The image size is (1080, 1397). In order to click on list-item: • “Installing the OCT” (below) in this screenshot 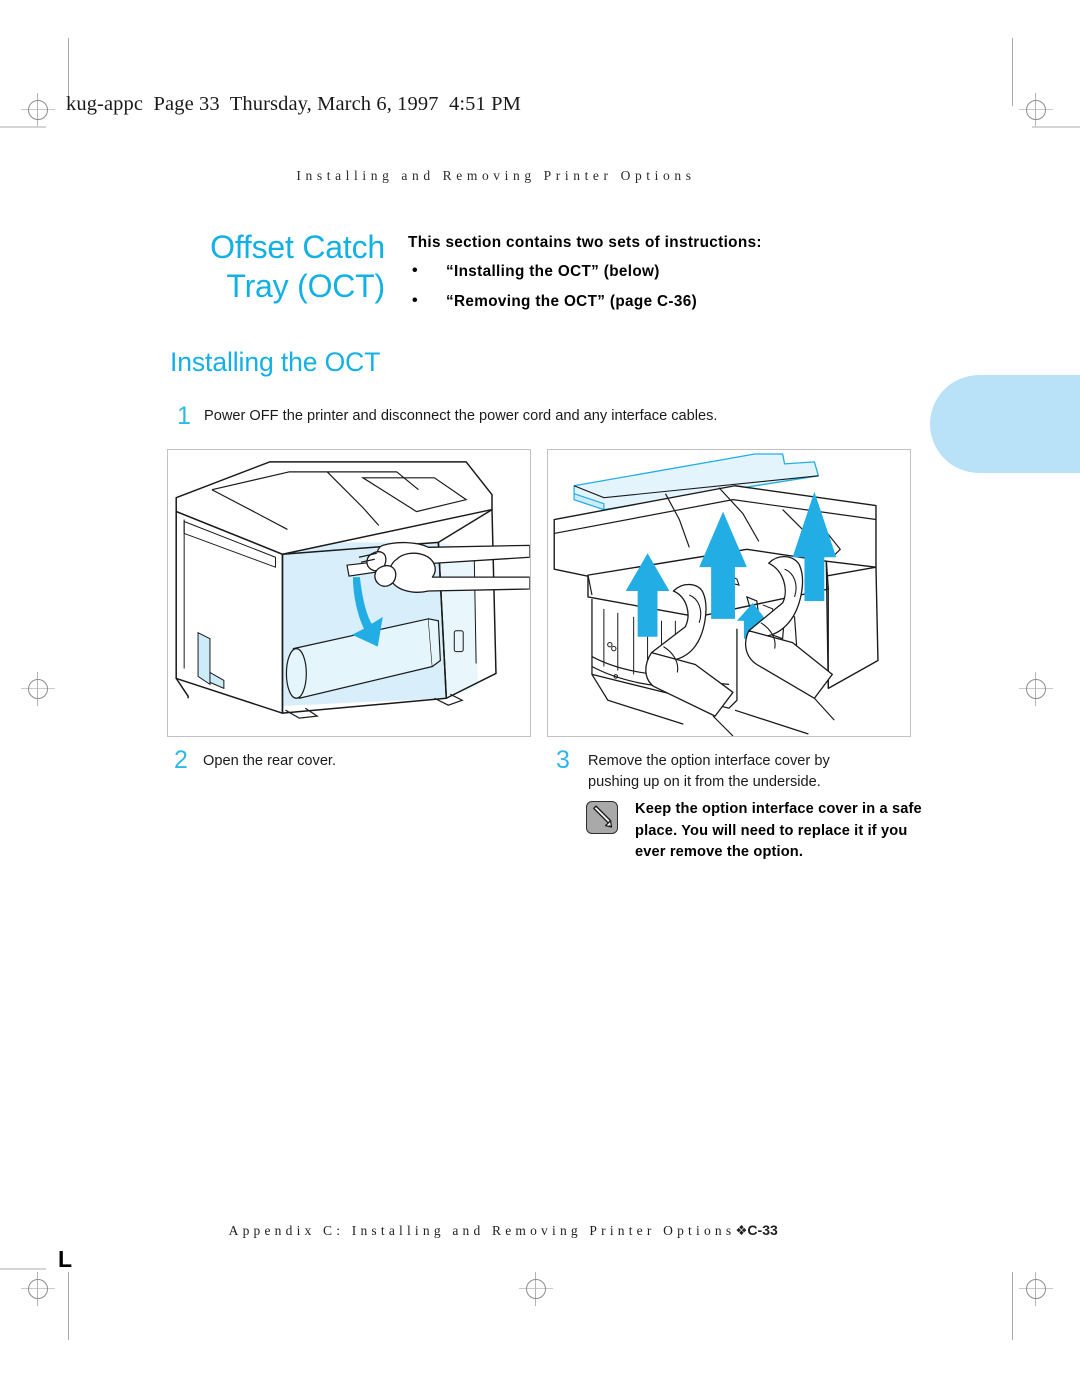, I will do `click(643, 271)`.